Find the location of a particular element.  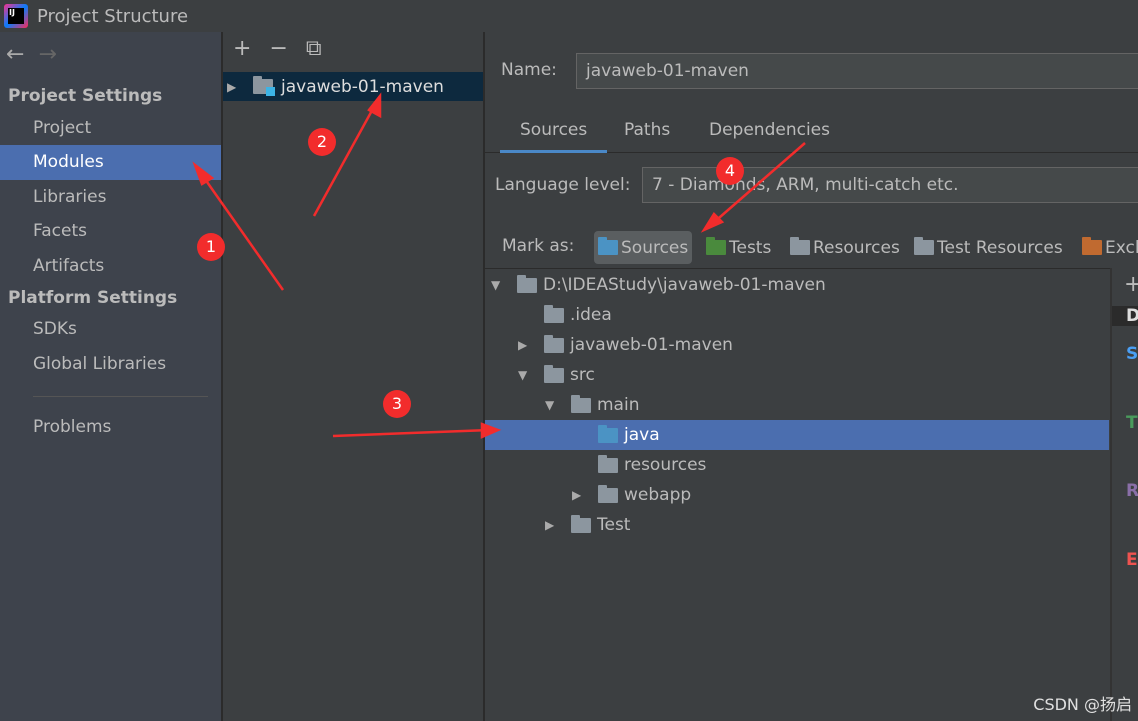

tree-node: ▼ main is located at coordinates (797, 405).